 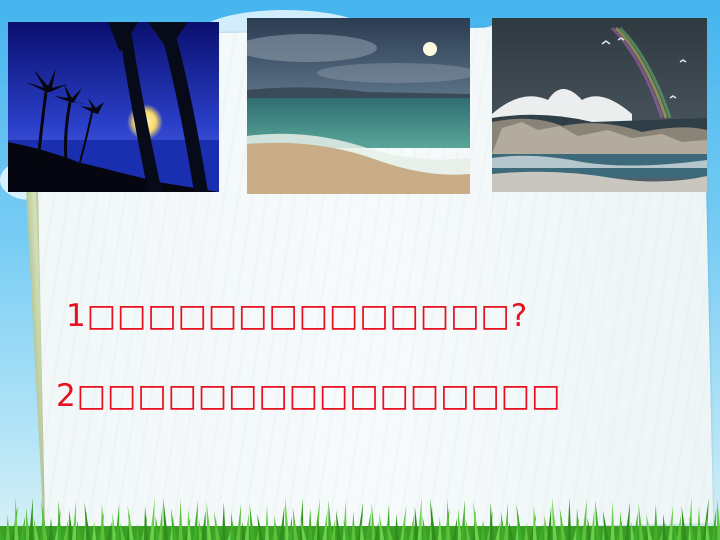 I want to click on question-2: 2□□□□□□□□□□□□□□□□, so click(x=308, y=396).